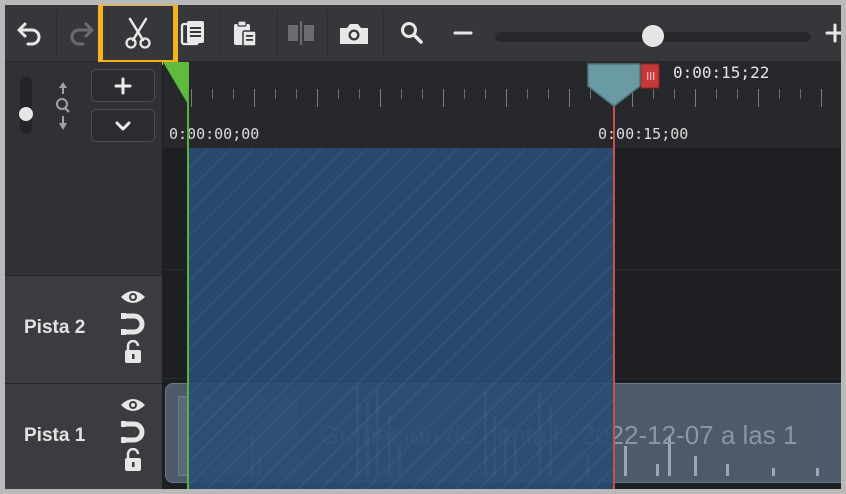 This screenshot has height=494, width=846. Describe the element at coordinates (653, 36) in the screenshot. I see `zoom-slider-knob` at that location.